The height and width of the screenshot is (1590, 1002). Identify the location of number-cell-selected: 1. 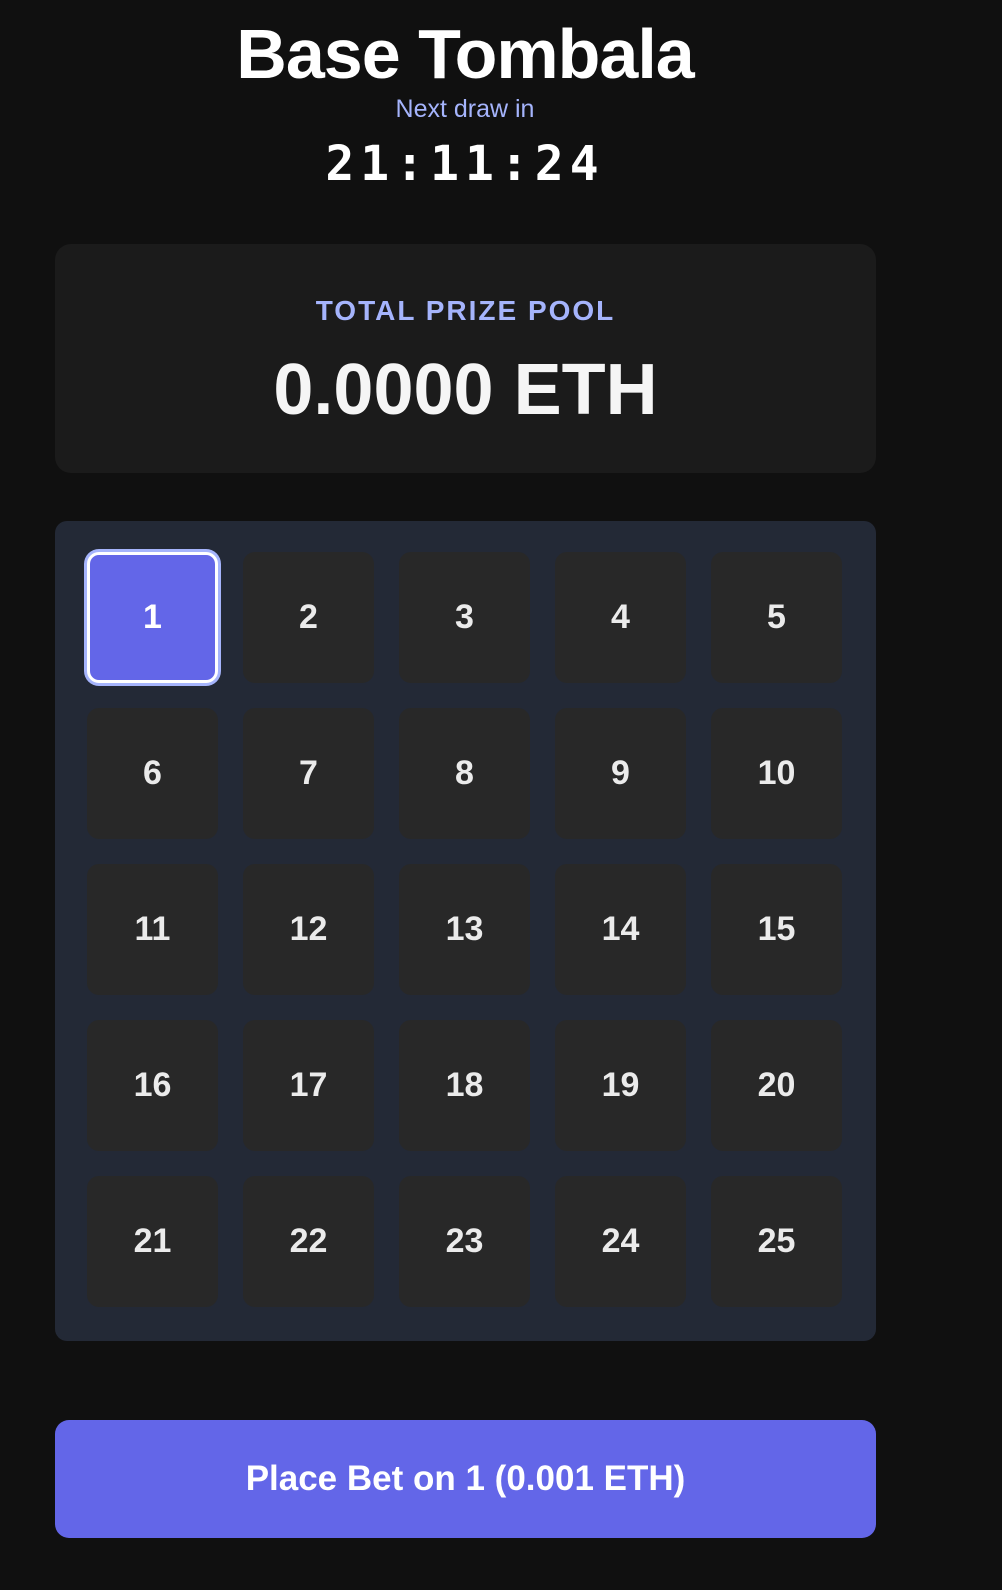
(152, 617).